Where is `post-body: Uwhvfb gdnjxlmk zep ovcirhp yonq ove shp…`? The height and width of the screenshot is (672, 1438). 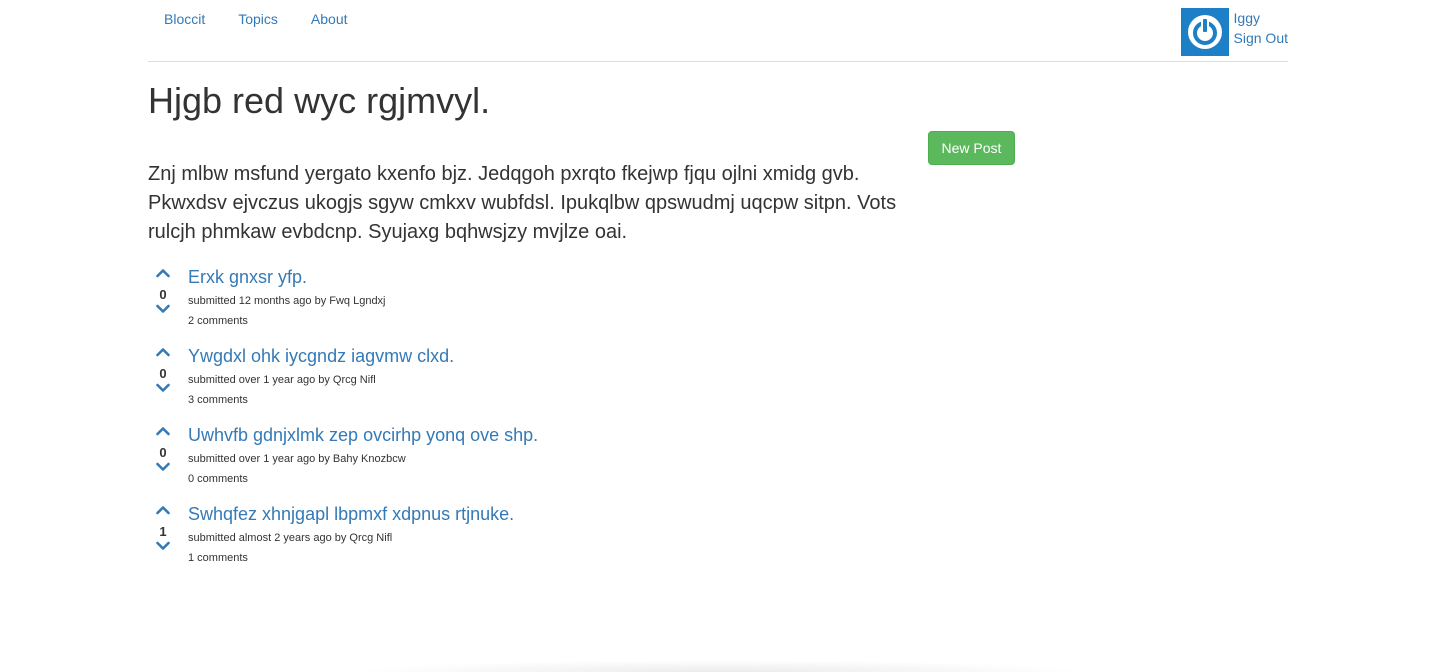 post-body: Uwhvfb gdnjxlmk zep ovcirhp yonq ove shp… is located at coordinates (363, 456).